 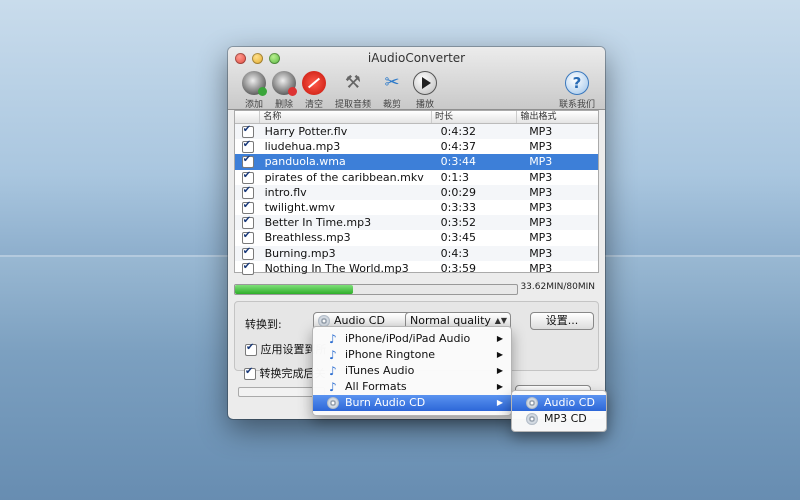 I want to click on play-label: 播放, so click(x=424, y=105).